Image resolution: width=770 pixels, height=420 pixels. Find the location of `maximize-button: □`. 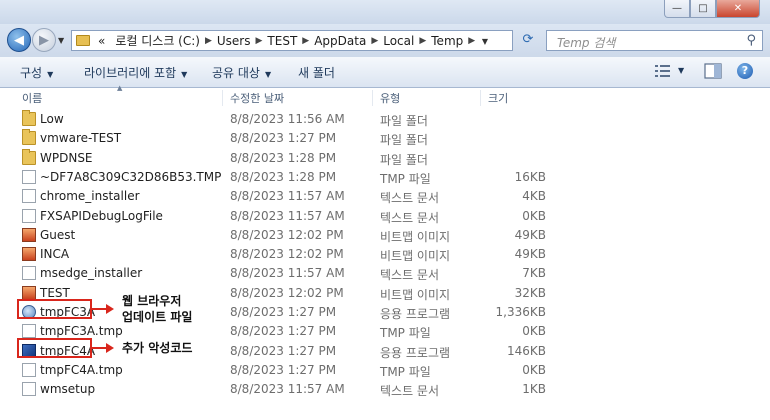

maximize-button: □ is located at coordinates (703, 9).